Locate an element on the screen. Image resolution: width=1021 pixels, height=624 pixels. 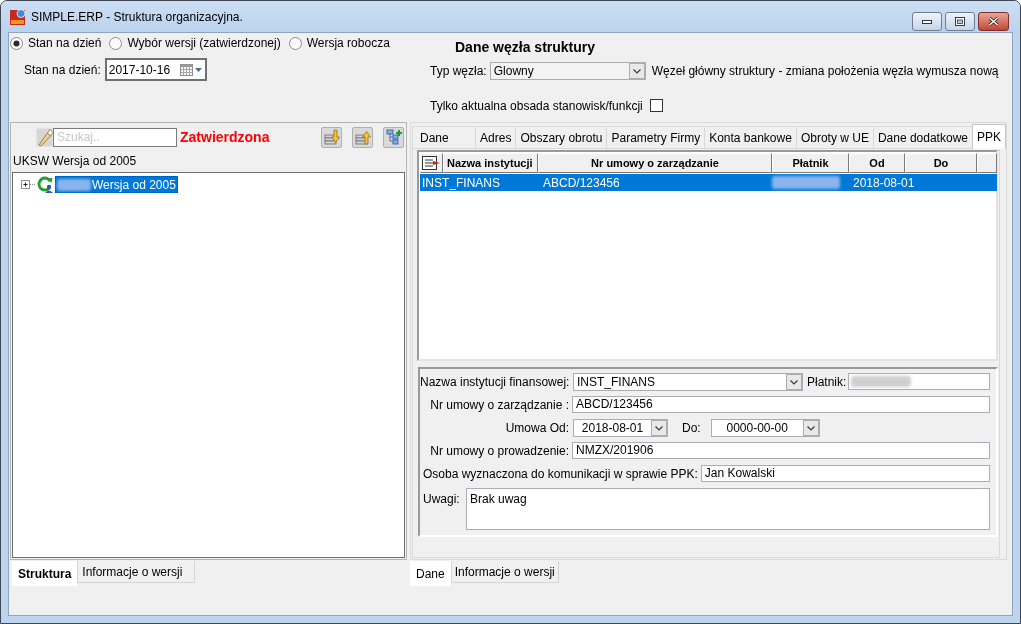
table-cell-text: INST_FINANS is located at coordinates (461, 183).